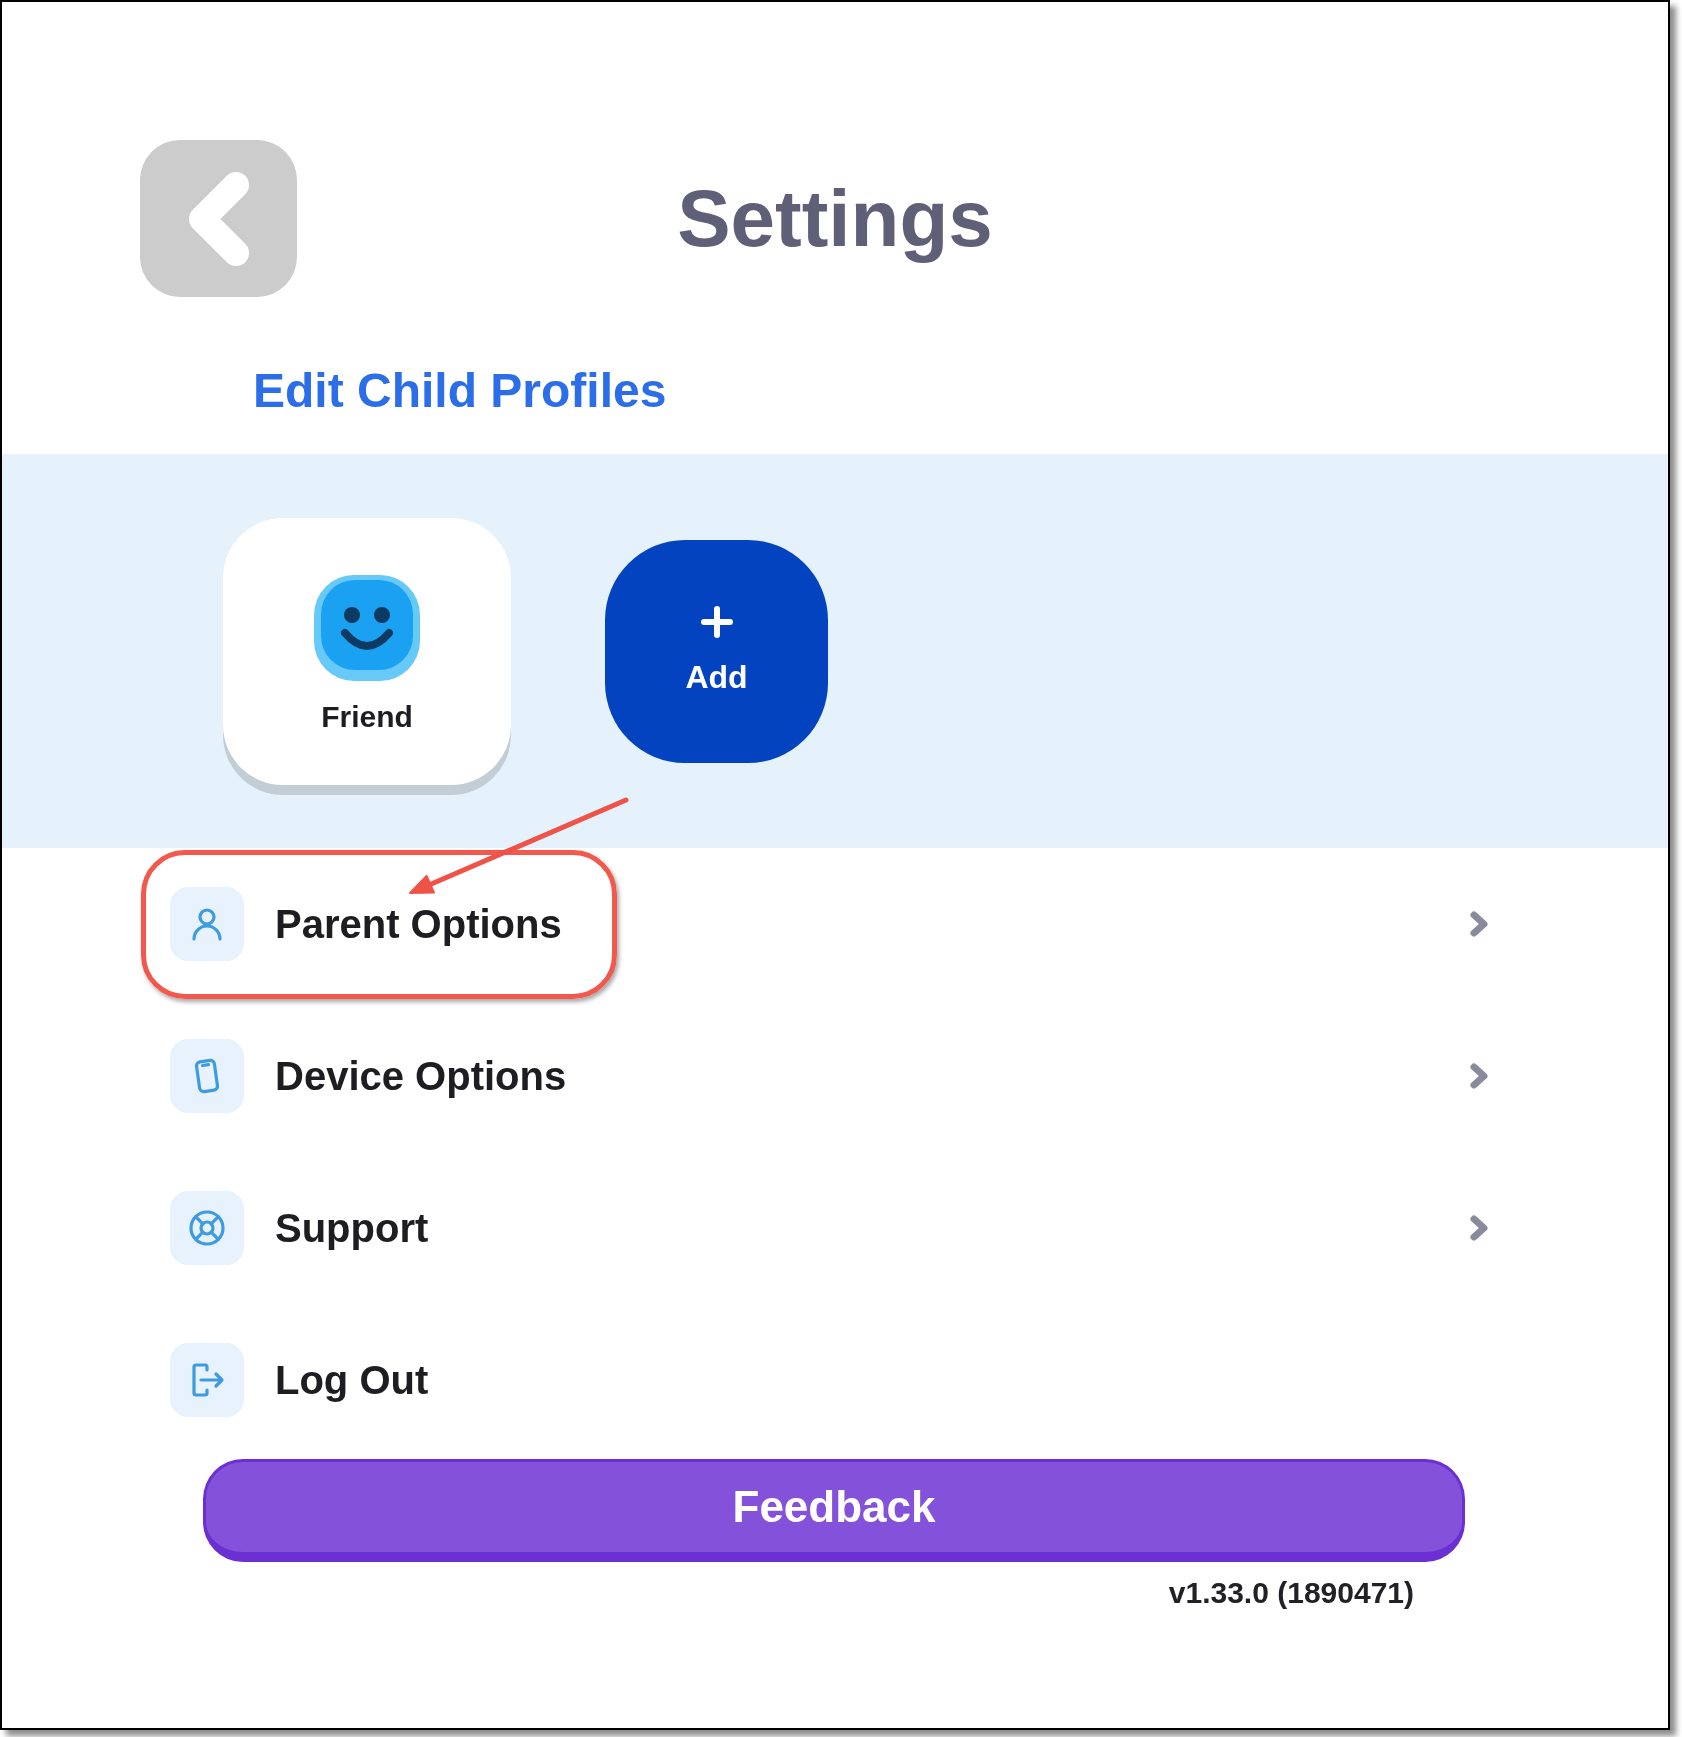  Describe the element at coordinates (830, 924) in the screenshot. I see `menu-item: Parent Options` at that location.